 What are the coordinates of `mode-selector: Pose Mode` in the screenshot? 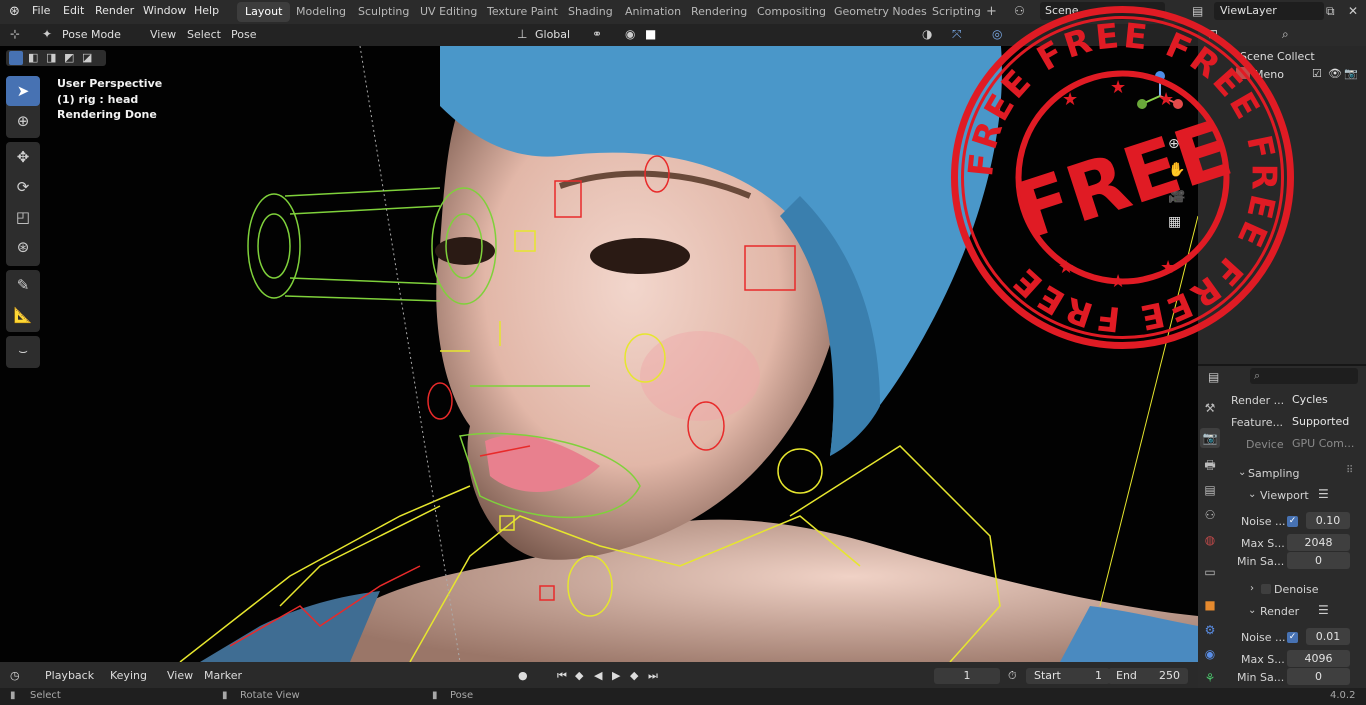 It's located at (91, 34).